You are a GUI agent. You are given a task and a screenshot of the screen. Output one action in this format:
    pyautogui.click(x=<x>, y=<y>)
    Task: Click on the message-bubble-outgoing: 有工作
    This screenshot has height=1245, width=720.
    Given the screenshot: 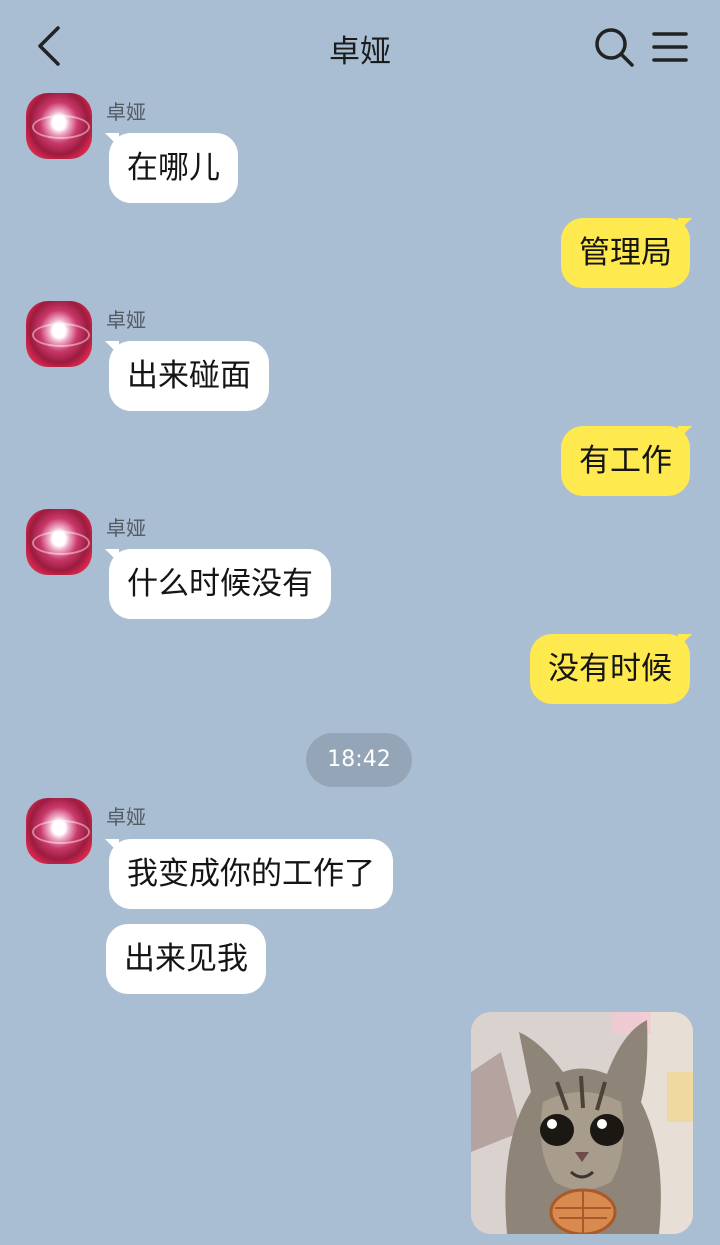 What is the action you would take?
    pyautogui.click(x=625, y=461)
    